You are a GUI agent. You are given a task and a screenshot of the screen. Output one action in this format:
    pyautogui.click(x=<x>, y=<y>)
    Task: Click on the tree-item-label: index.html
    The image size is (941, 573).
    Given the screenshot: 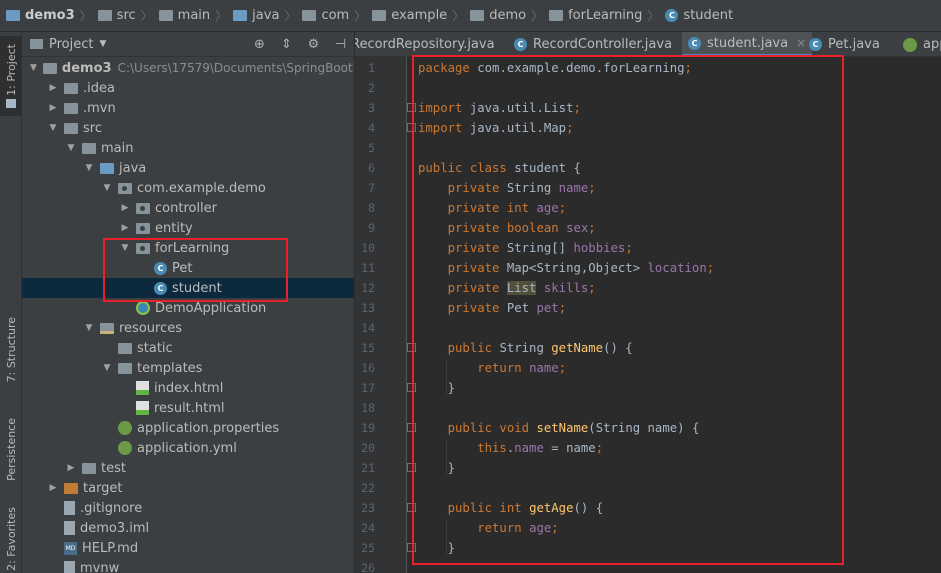 What is the action you would take?
    pyautogui.click(x=189, y=388)
    